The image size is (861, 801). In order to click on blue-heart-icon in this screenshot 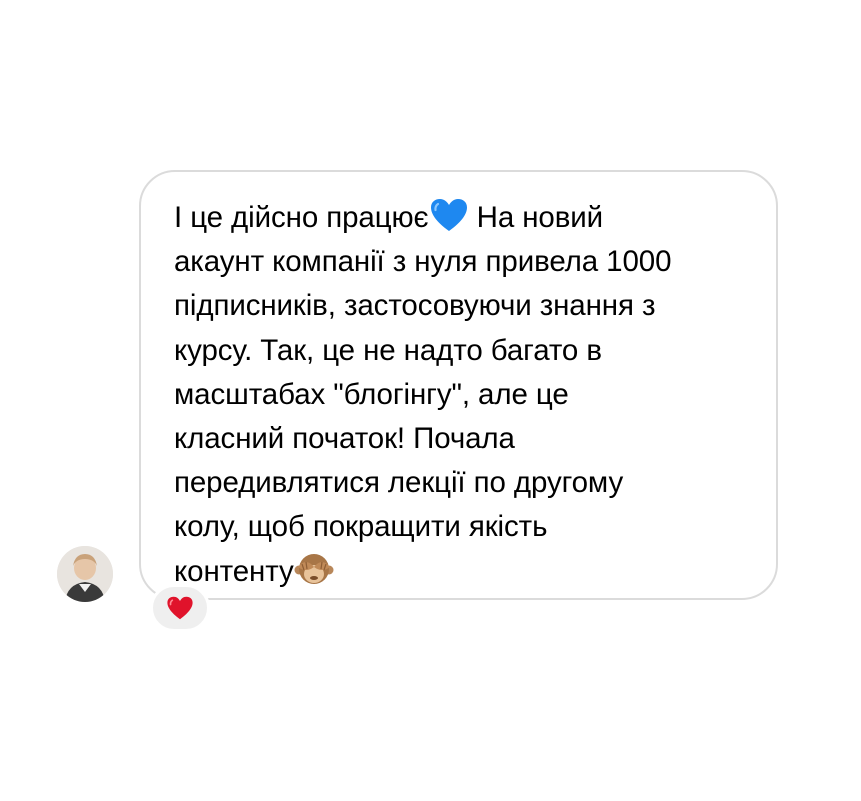, I will do `click(448, 215)`.